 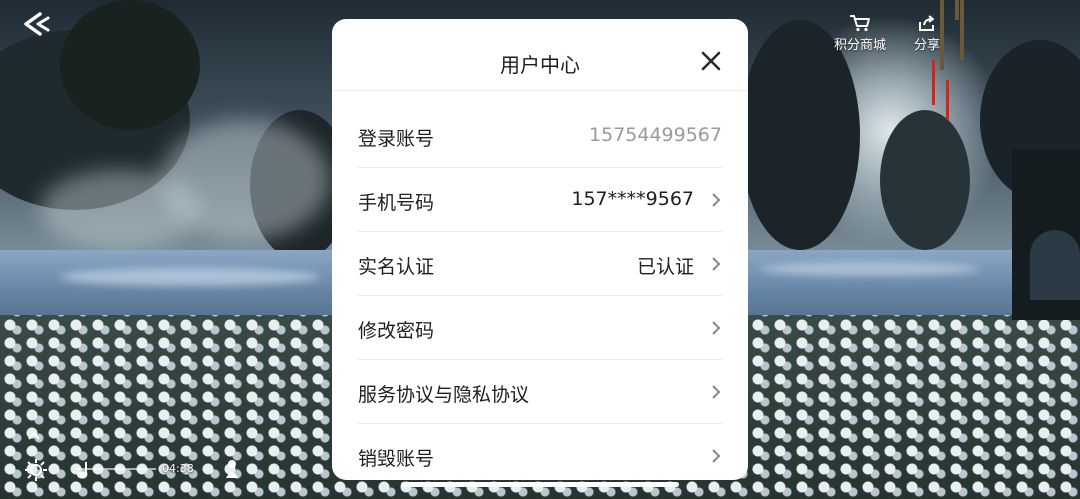 I want to click on share-icon, so click(x=926, y=23).